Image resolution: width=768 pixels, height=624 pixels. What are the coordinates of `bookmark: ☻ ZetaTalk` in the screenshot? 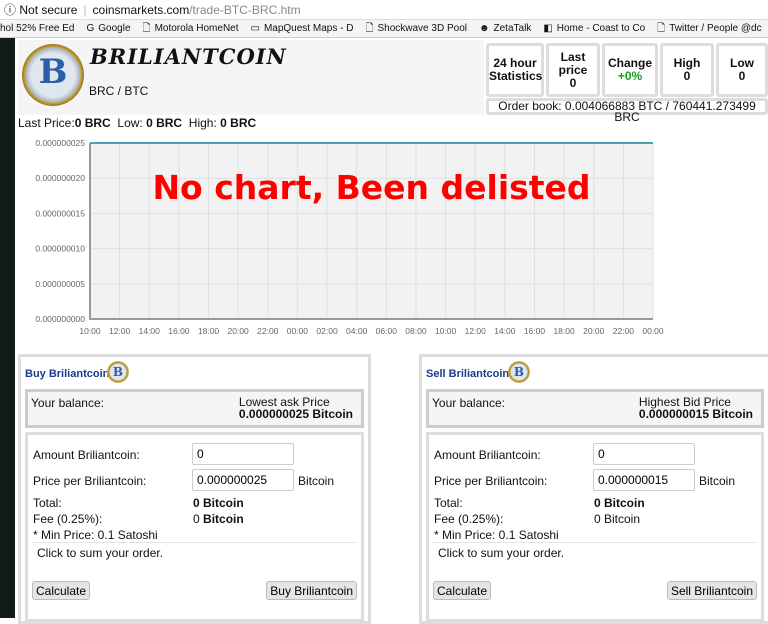 It's located at (504, 28).